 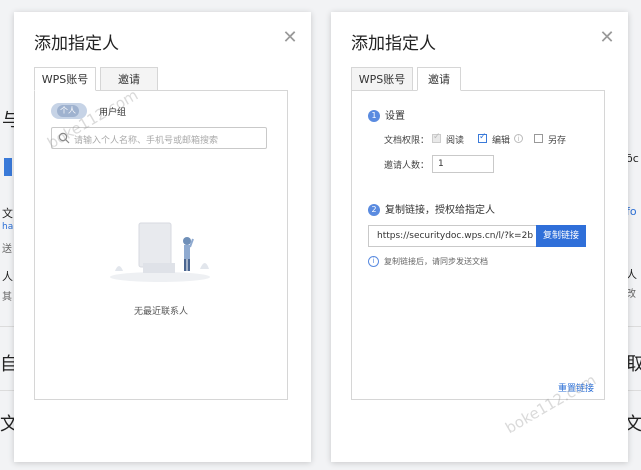 I want to click on empty-contacts-illustration, so click(x=160, y=252).